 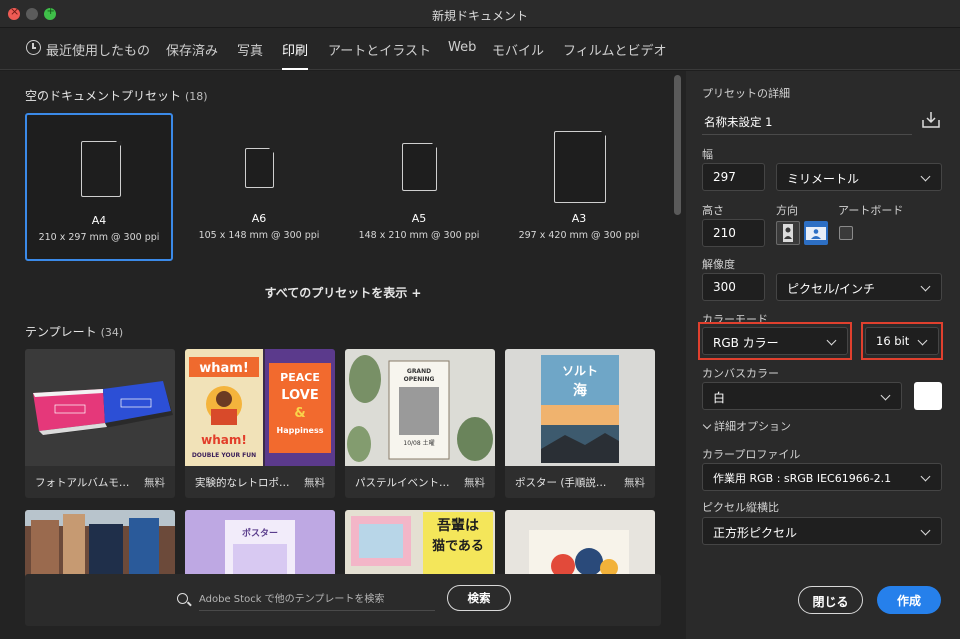 What do you see at coordinates (300, 430) in the screenshot?
I see `svg-text: Happiness` at bounding box center [300, 430].